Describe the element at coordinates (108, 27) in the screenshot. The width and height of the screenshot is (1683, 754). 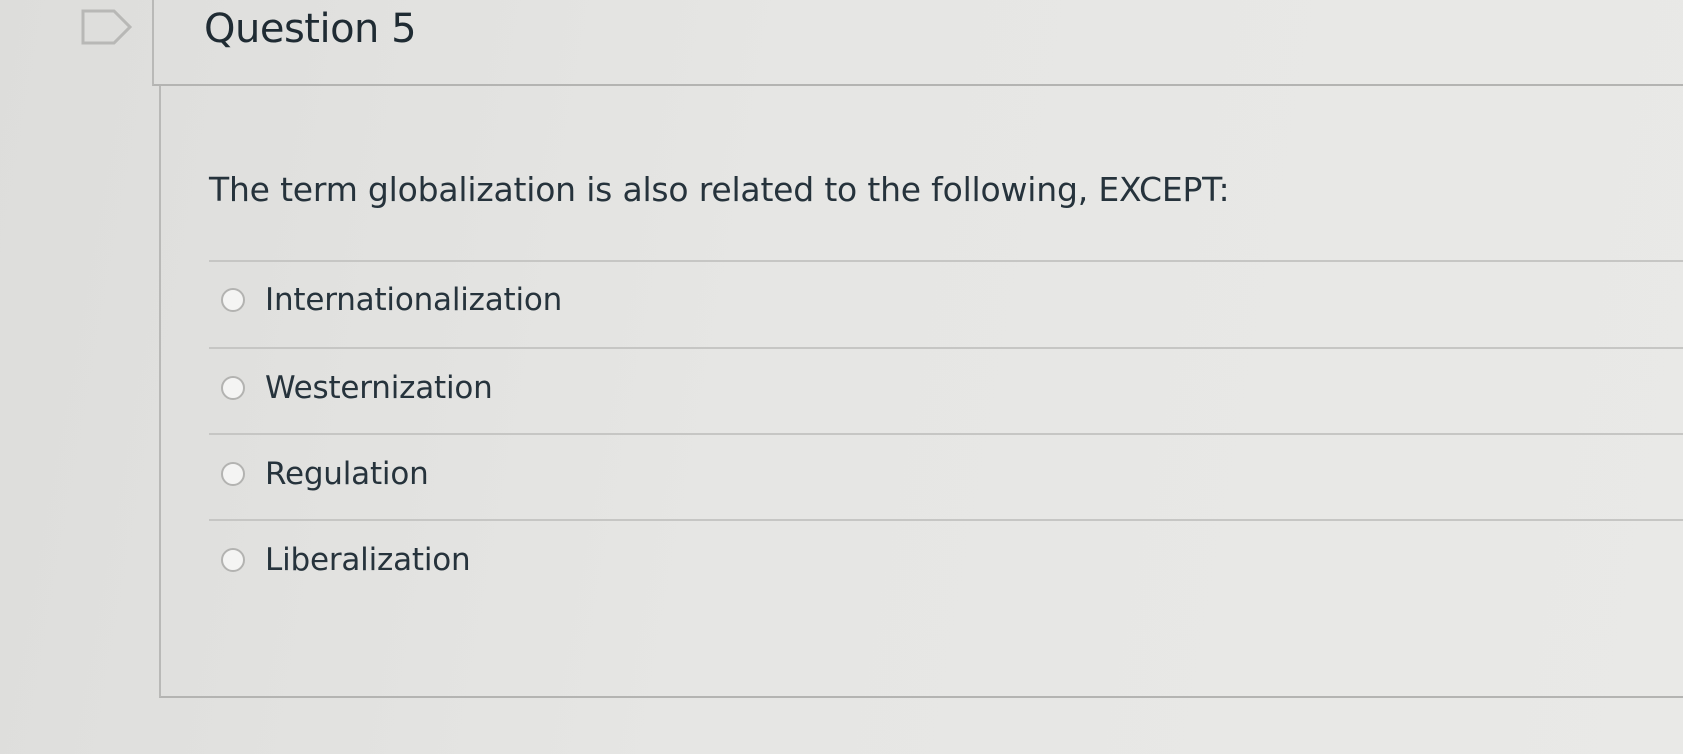
I see `flag-question-icon` at that location.